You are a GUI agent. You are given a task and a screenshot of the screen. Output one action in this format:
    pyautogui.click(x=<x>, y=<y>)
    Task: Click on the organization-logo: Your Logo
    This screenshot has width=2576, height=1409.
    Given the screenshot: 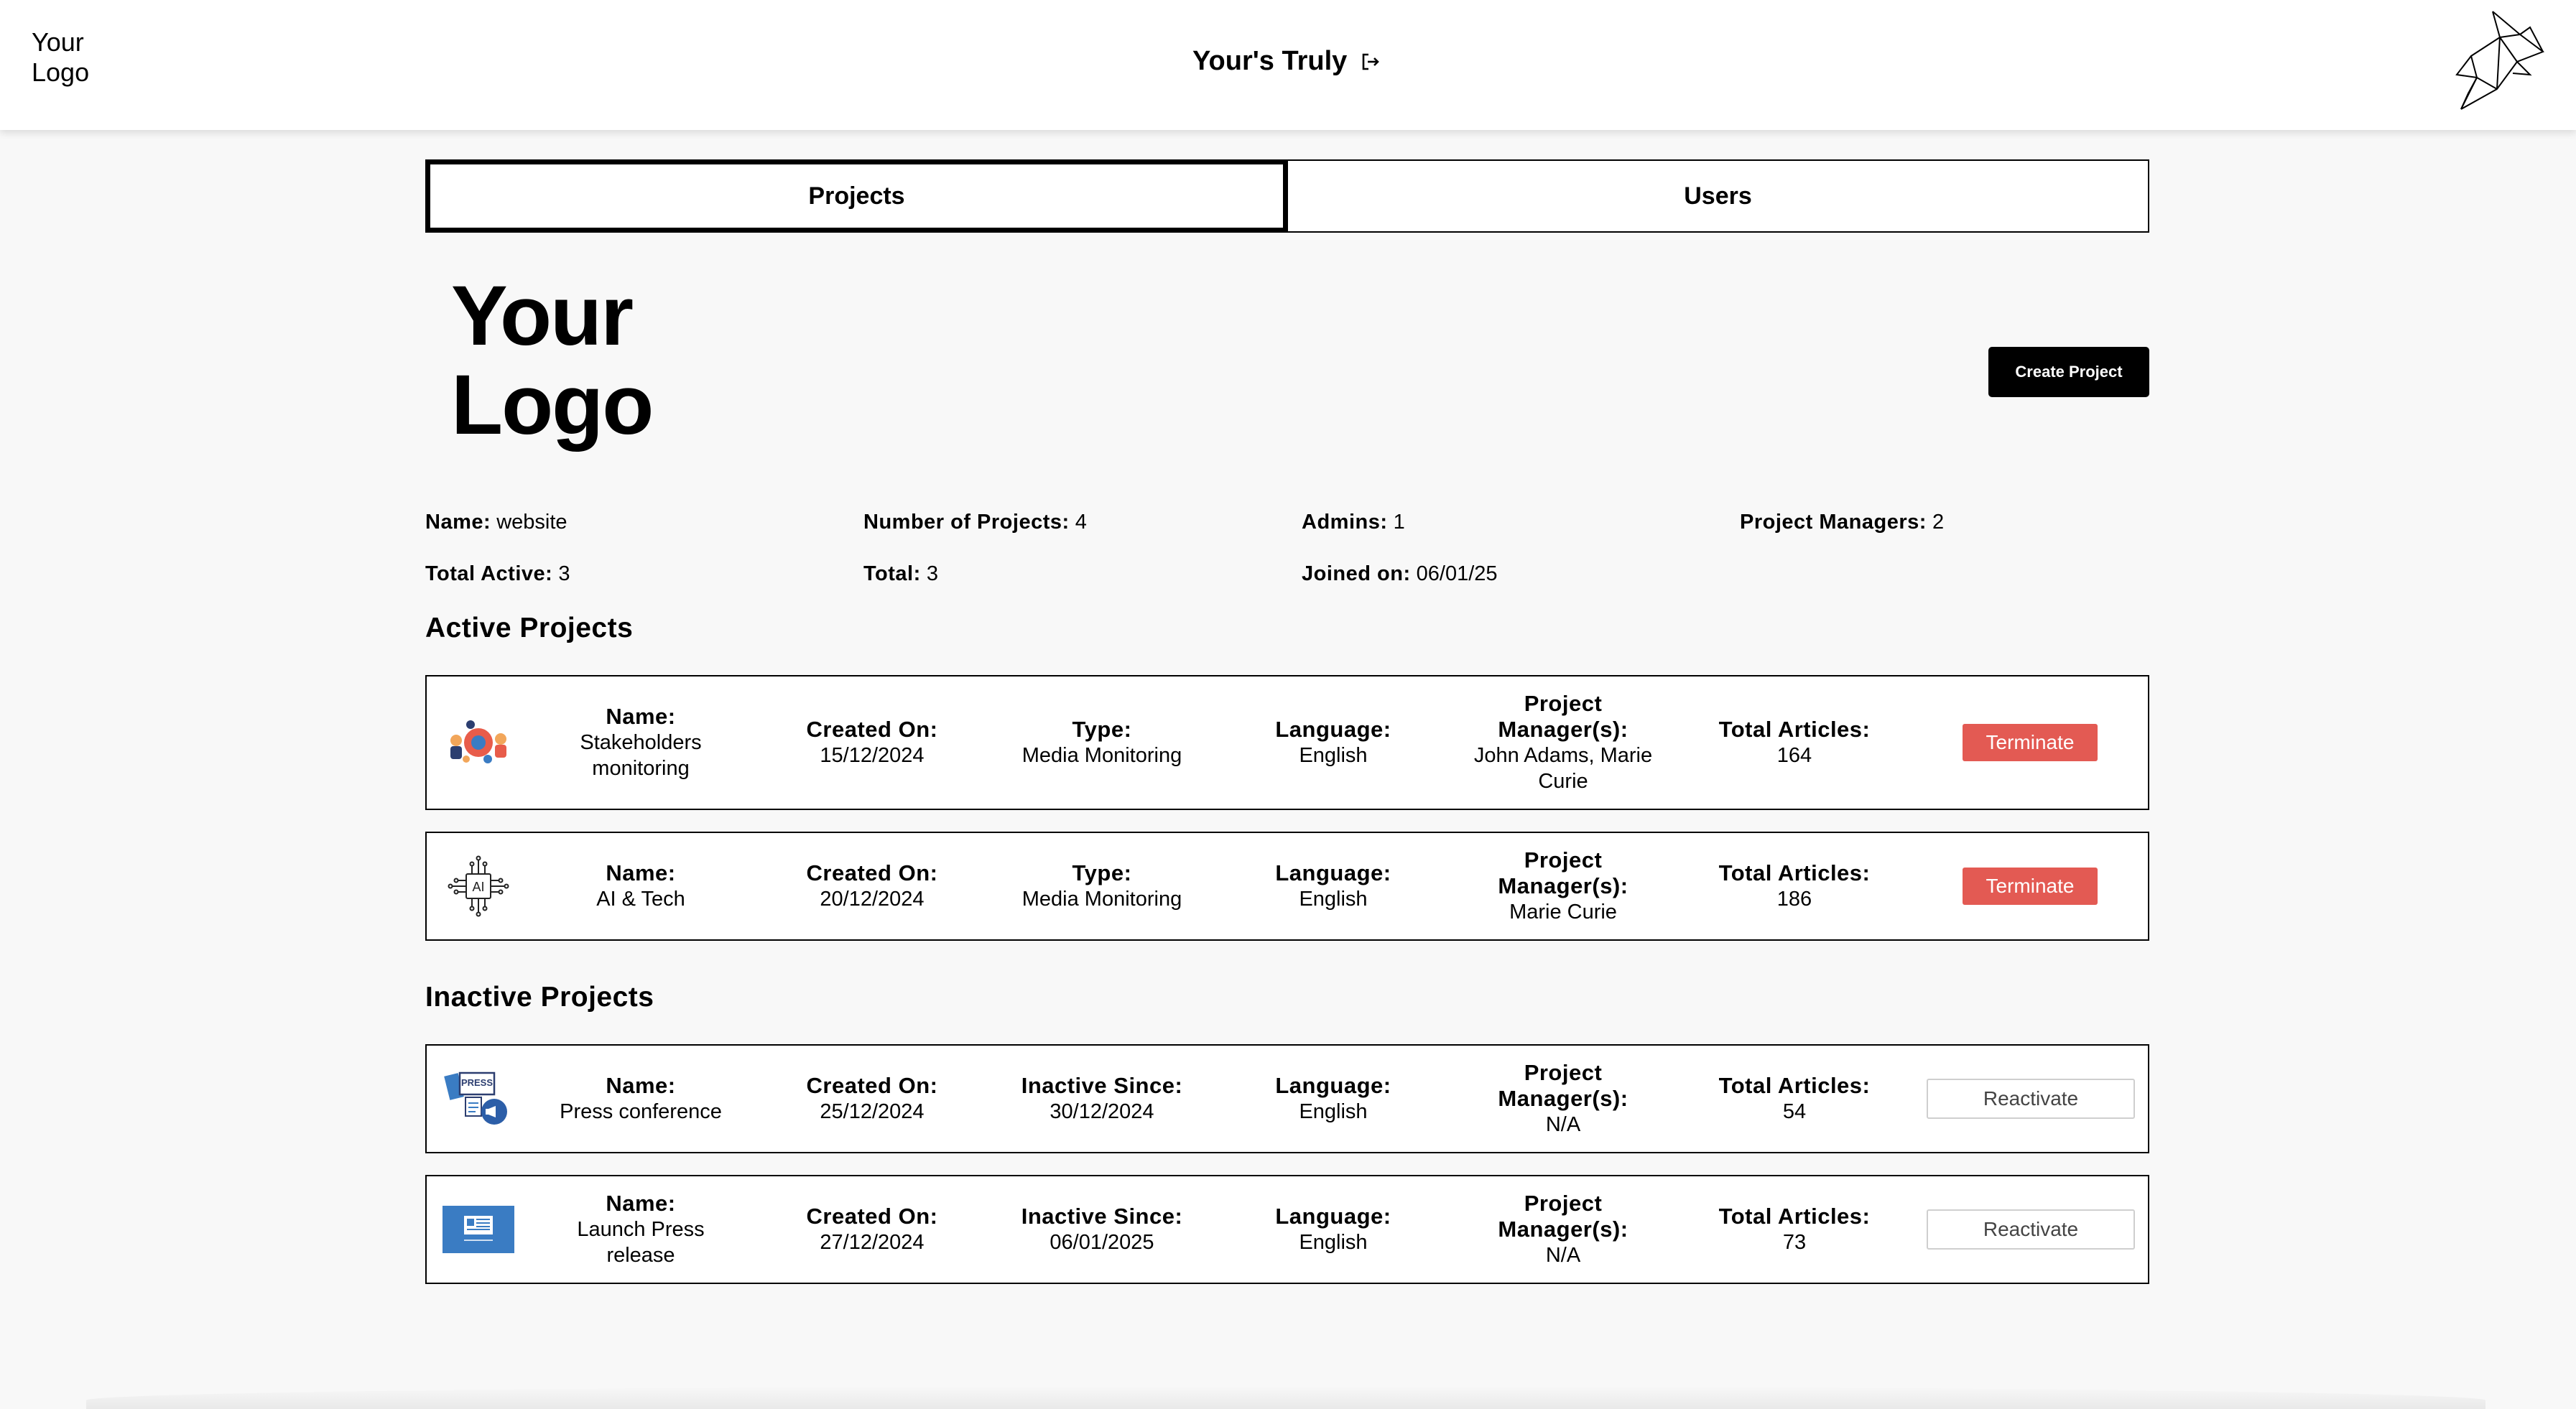 What is the action you would take?
    pyautogui.click(x=552, y=360)
    